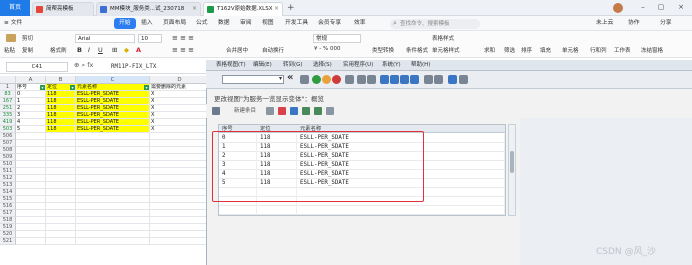 The height and width of the screenshot is (265, 692). What do you see at coordinates (133, 67) in the screenshot?
I see `formula-input: RM11P-FIX_LTX` at bounding box center [133, 67].